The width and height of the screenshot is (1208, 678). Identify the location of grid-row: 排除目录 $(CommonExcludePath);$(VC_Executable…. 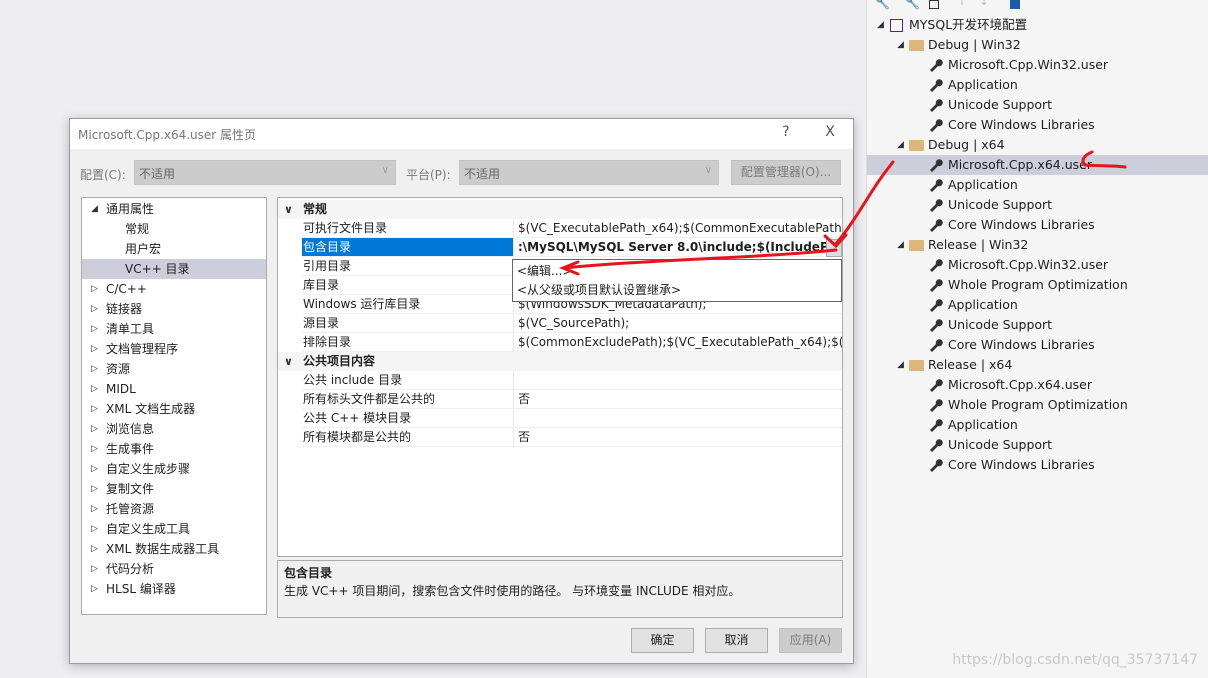
(560, 342).